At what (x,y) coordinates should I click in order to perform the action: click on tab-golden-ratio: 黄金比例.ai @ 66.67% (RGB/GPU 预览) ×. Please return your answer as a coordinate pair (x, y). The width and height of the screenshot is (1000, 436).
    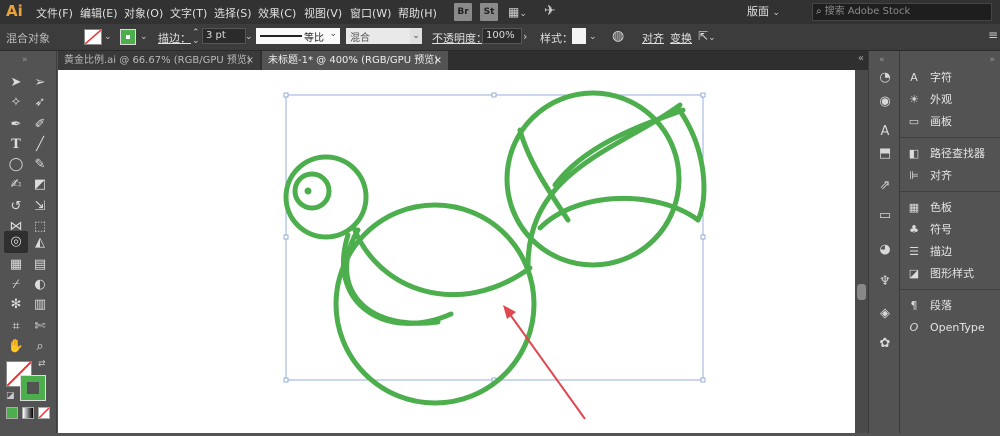
    Looking at the image, I should click on (159, 60).